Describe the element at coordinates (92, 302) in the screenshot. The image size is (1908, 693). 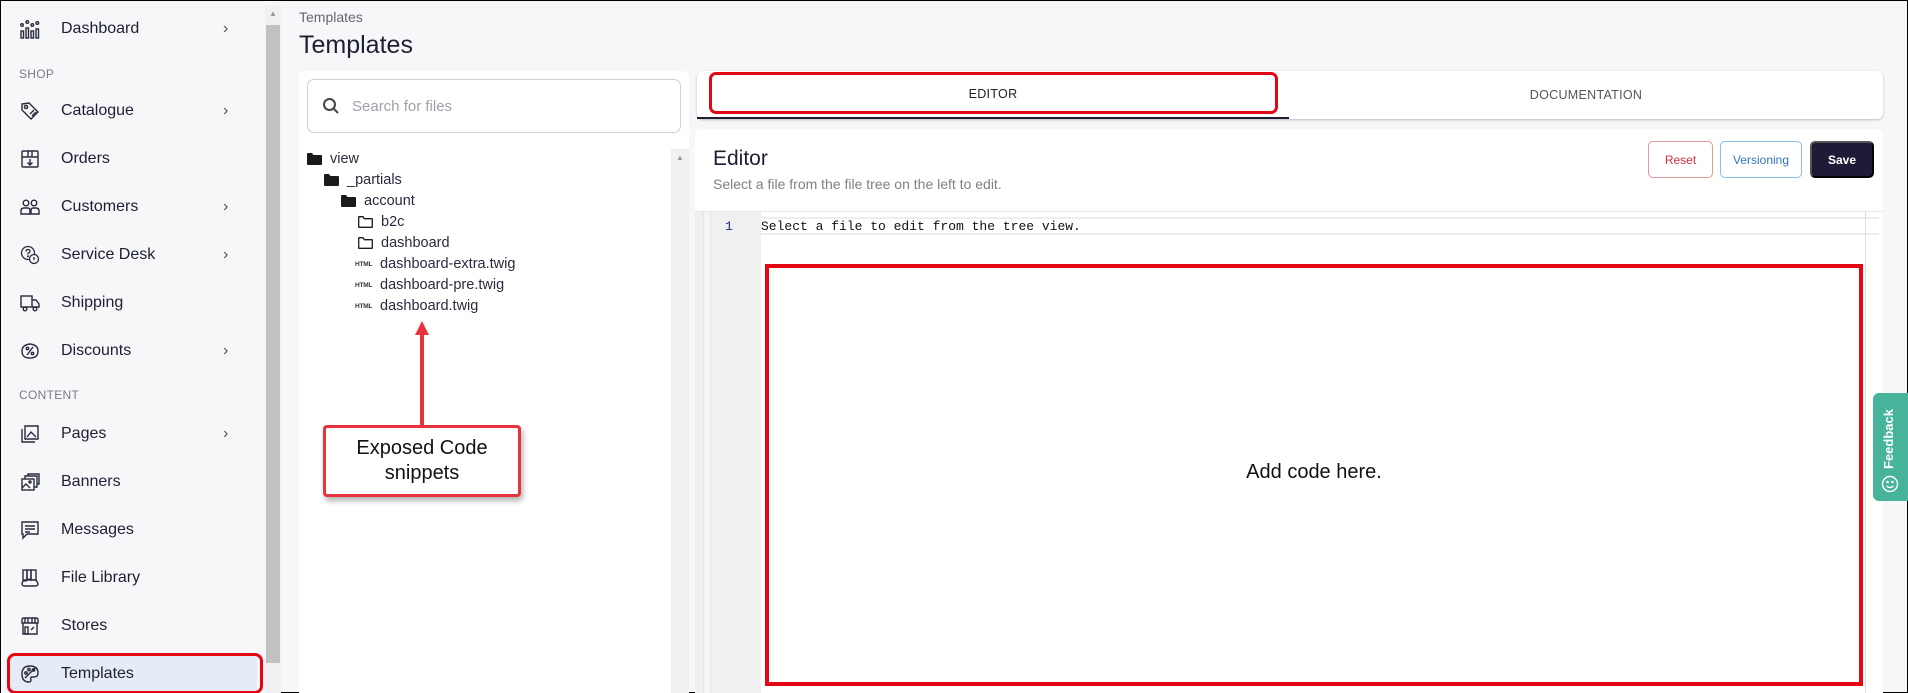
I see `sidebar-item-label: Shipping` at that location.